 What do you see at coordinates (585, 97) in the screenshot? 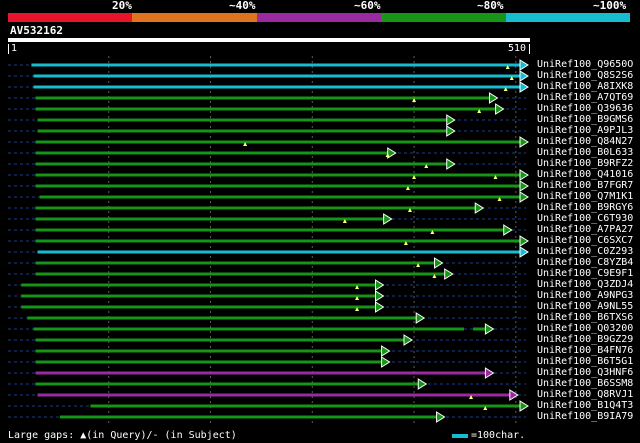
I see `hit-name-link: UniRef100_A7QT69` at bounding box center [585, 97].